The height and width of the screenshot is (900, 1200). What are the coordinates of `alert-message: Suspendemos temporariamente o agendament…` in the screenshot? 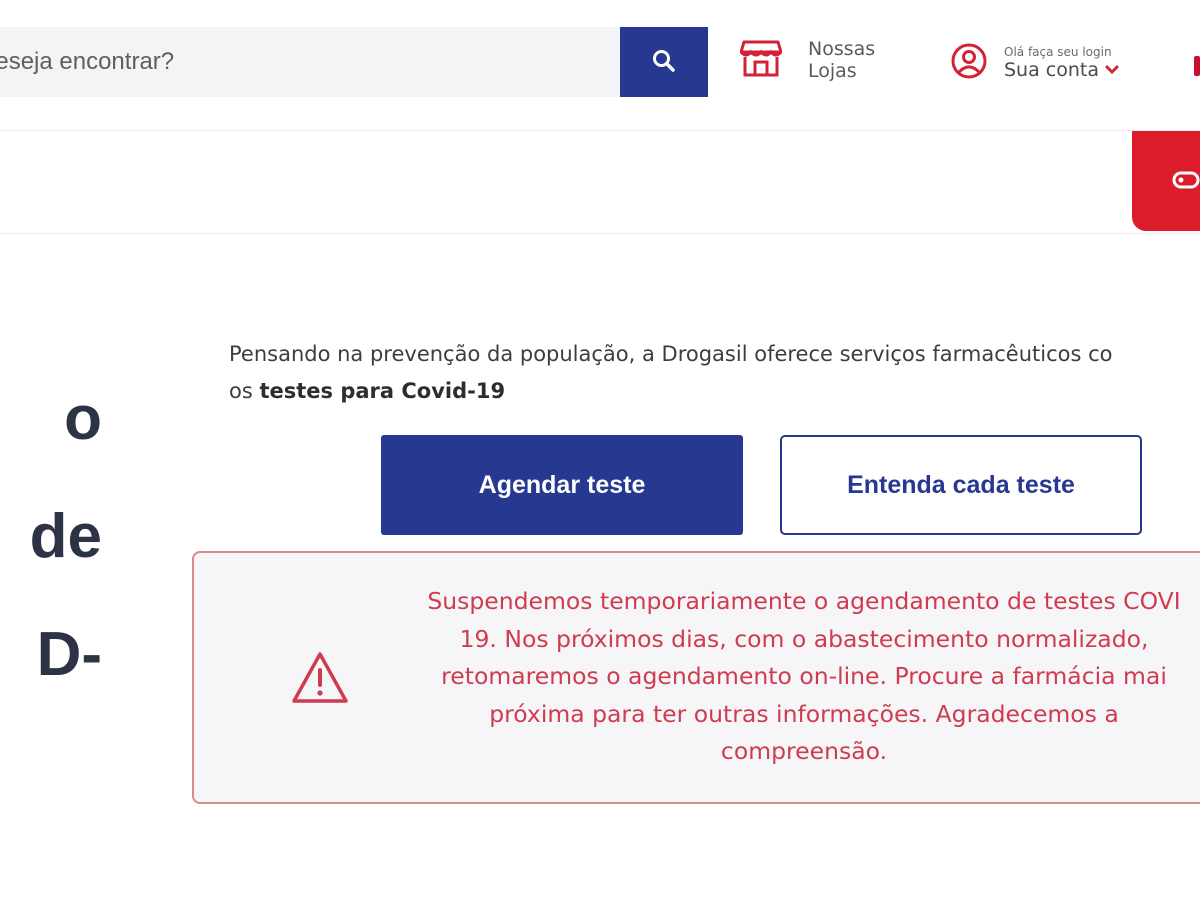 It's located at (772, 677).